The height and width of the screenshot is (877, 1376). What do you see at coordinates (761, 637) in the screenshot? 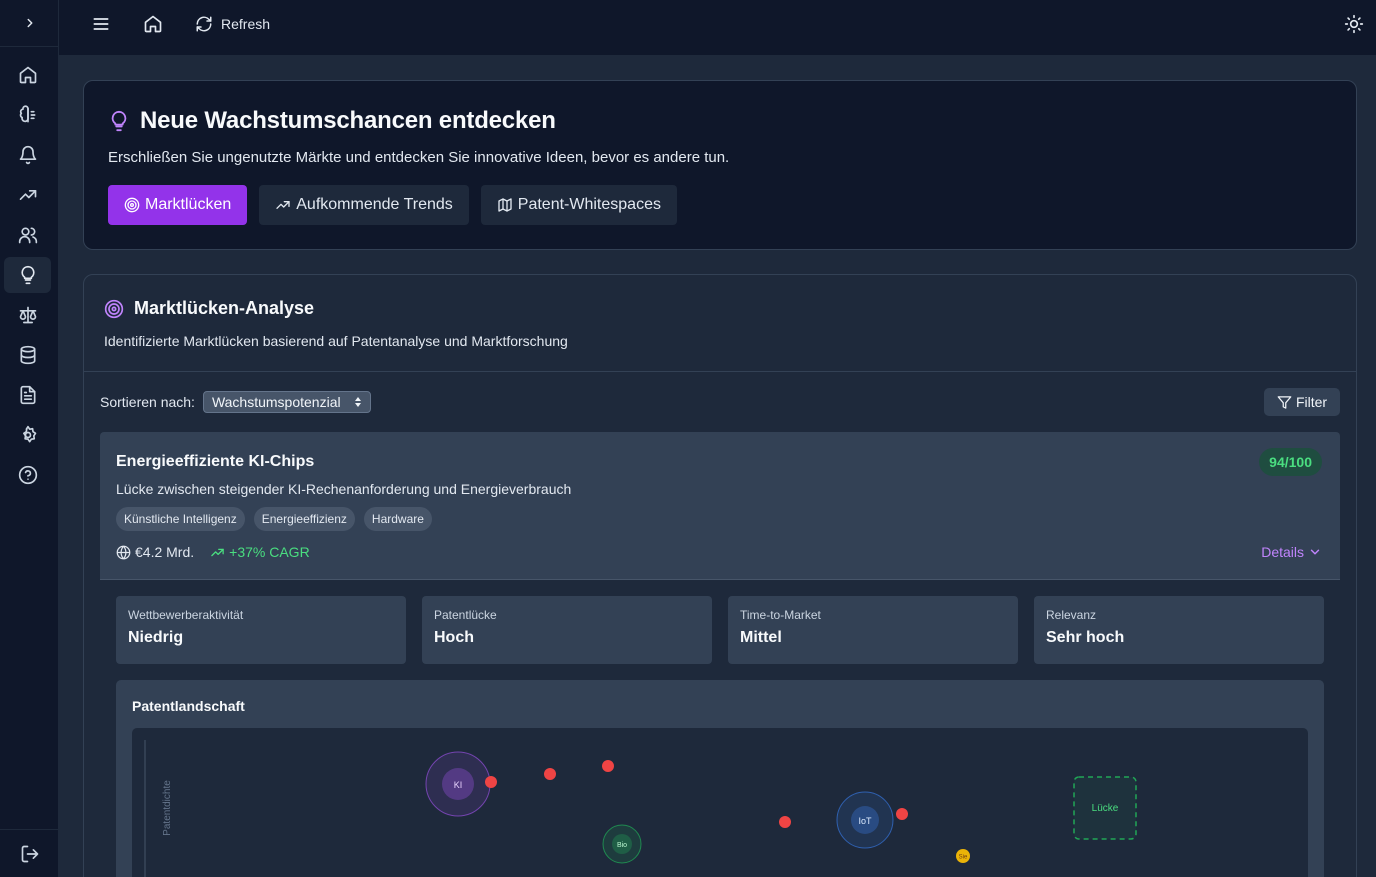
I see `kpi-value: Mittel` at bounding box center [761, 637].